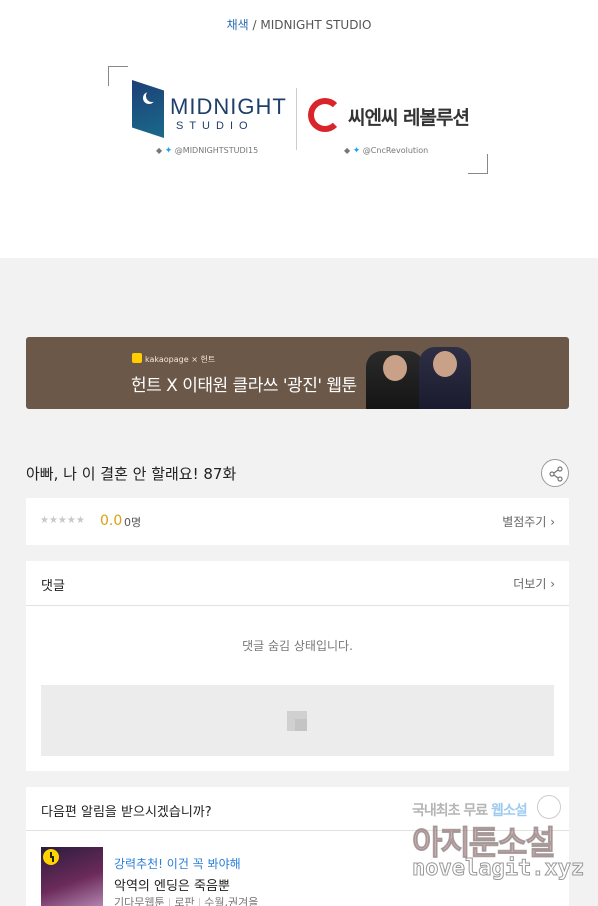 This screenshot has height=906, width=598. I want to click on comments-more-link: 더보기 ›, so click(534, 583).